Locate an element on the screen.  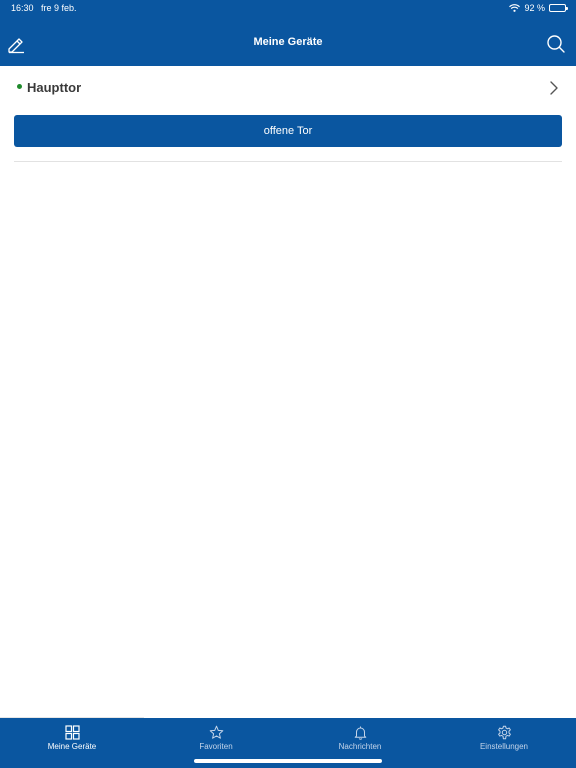
device-name: Haupttor is located at coordinates (54, 87).